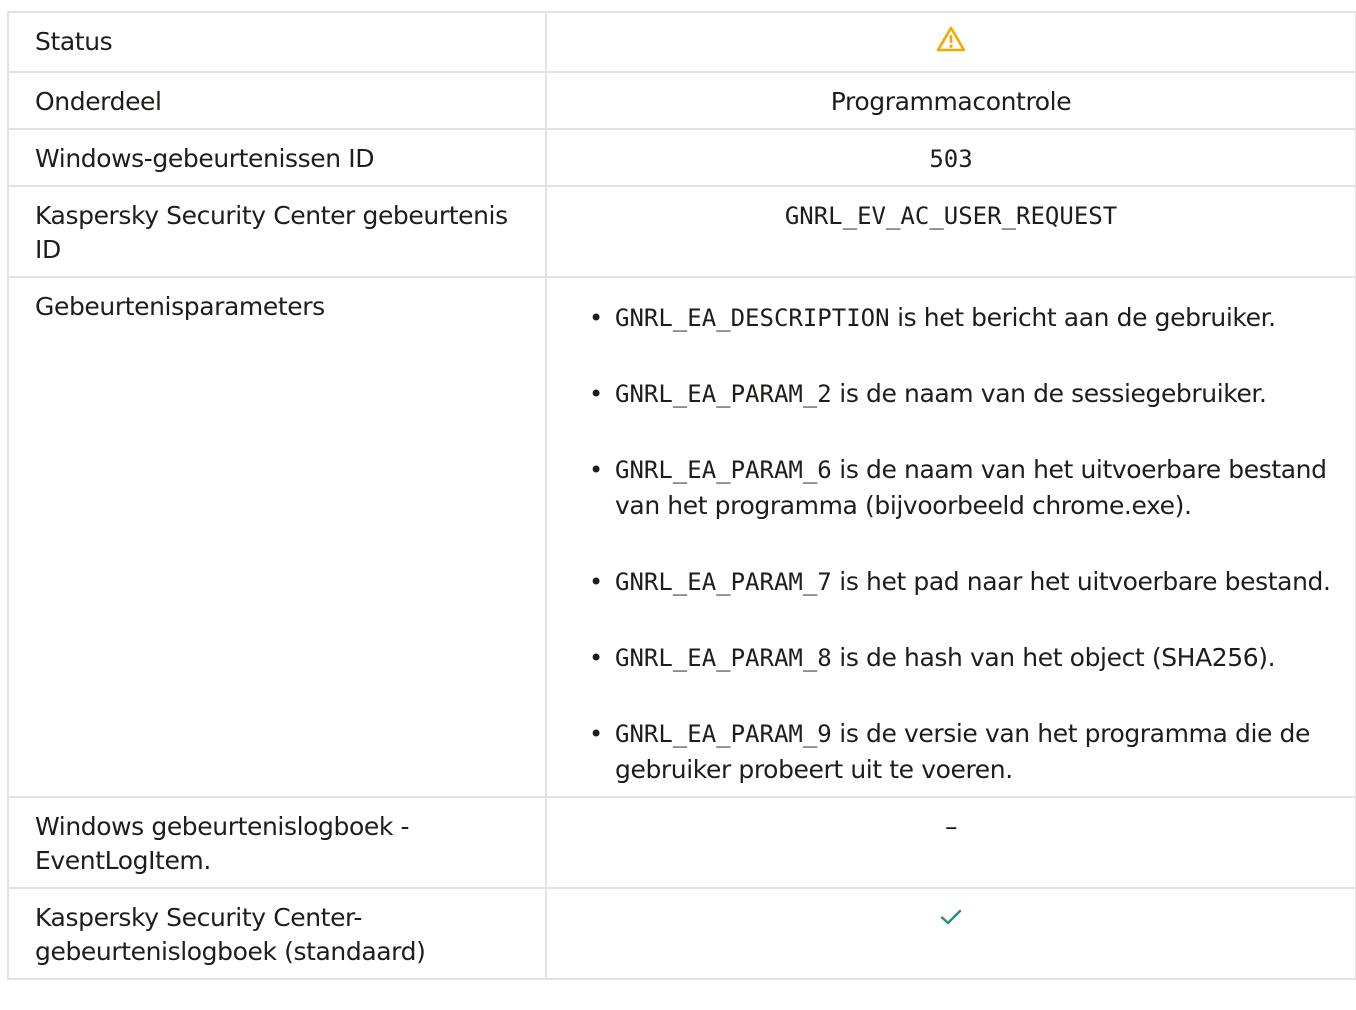 This screenshot has height=1010, width=1356. What do you see at coordinates (1081, 581) in the screenshot?
I see `param-text: is het pad naar het uitvoerbare bestand.` at bounding box center [1081, 581].